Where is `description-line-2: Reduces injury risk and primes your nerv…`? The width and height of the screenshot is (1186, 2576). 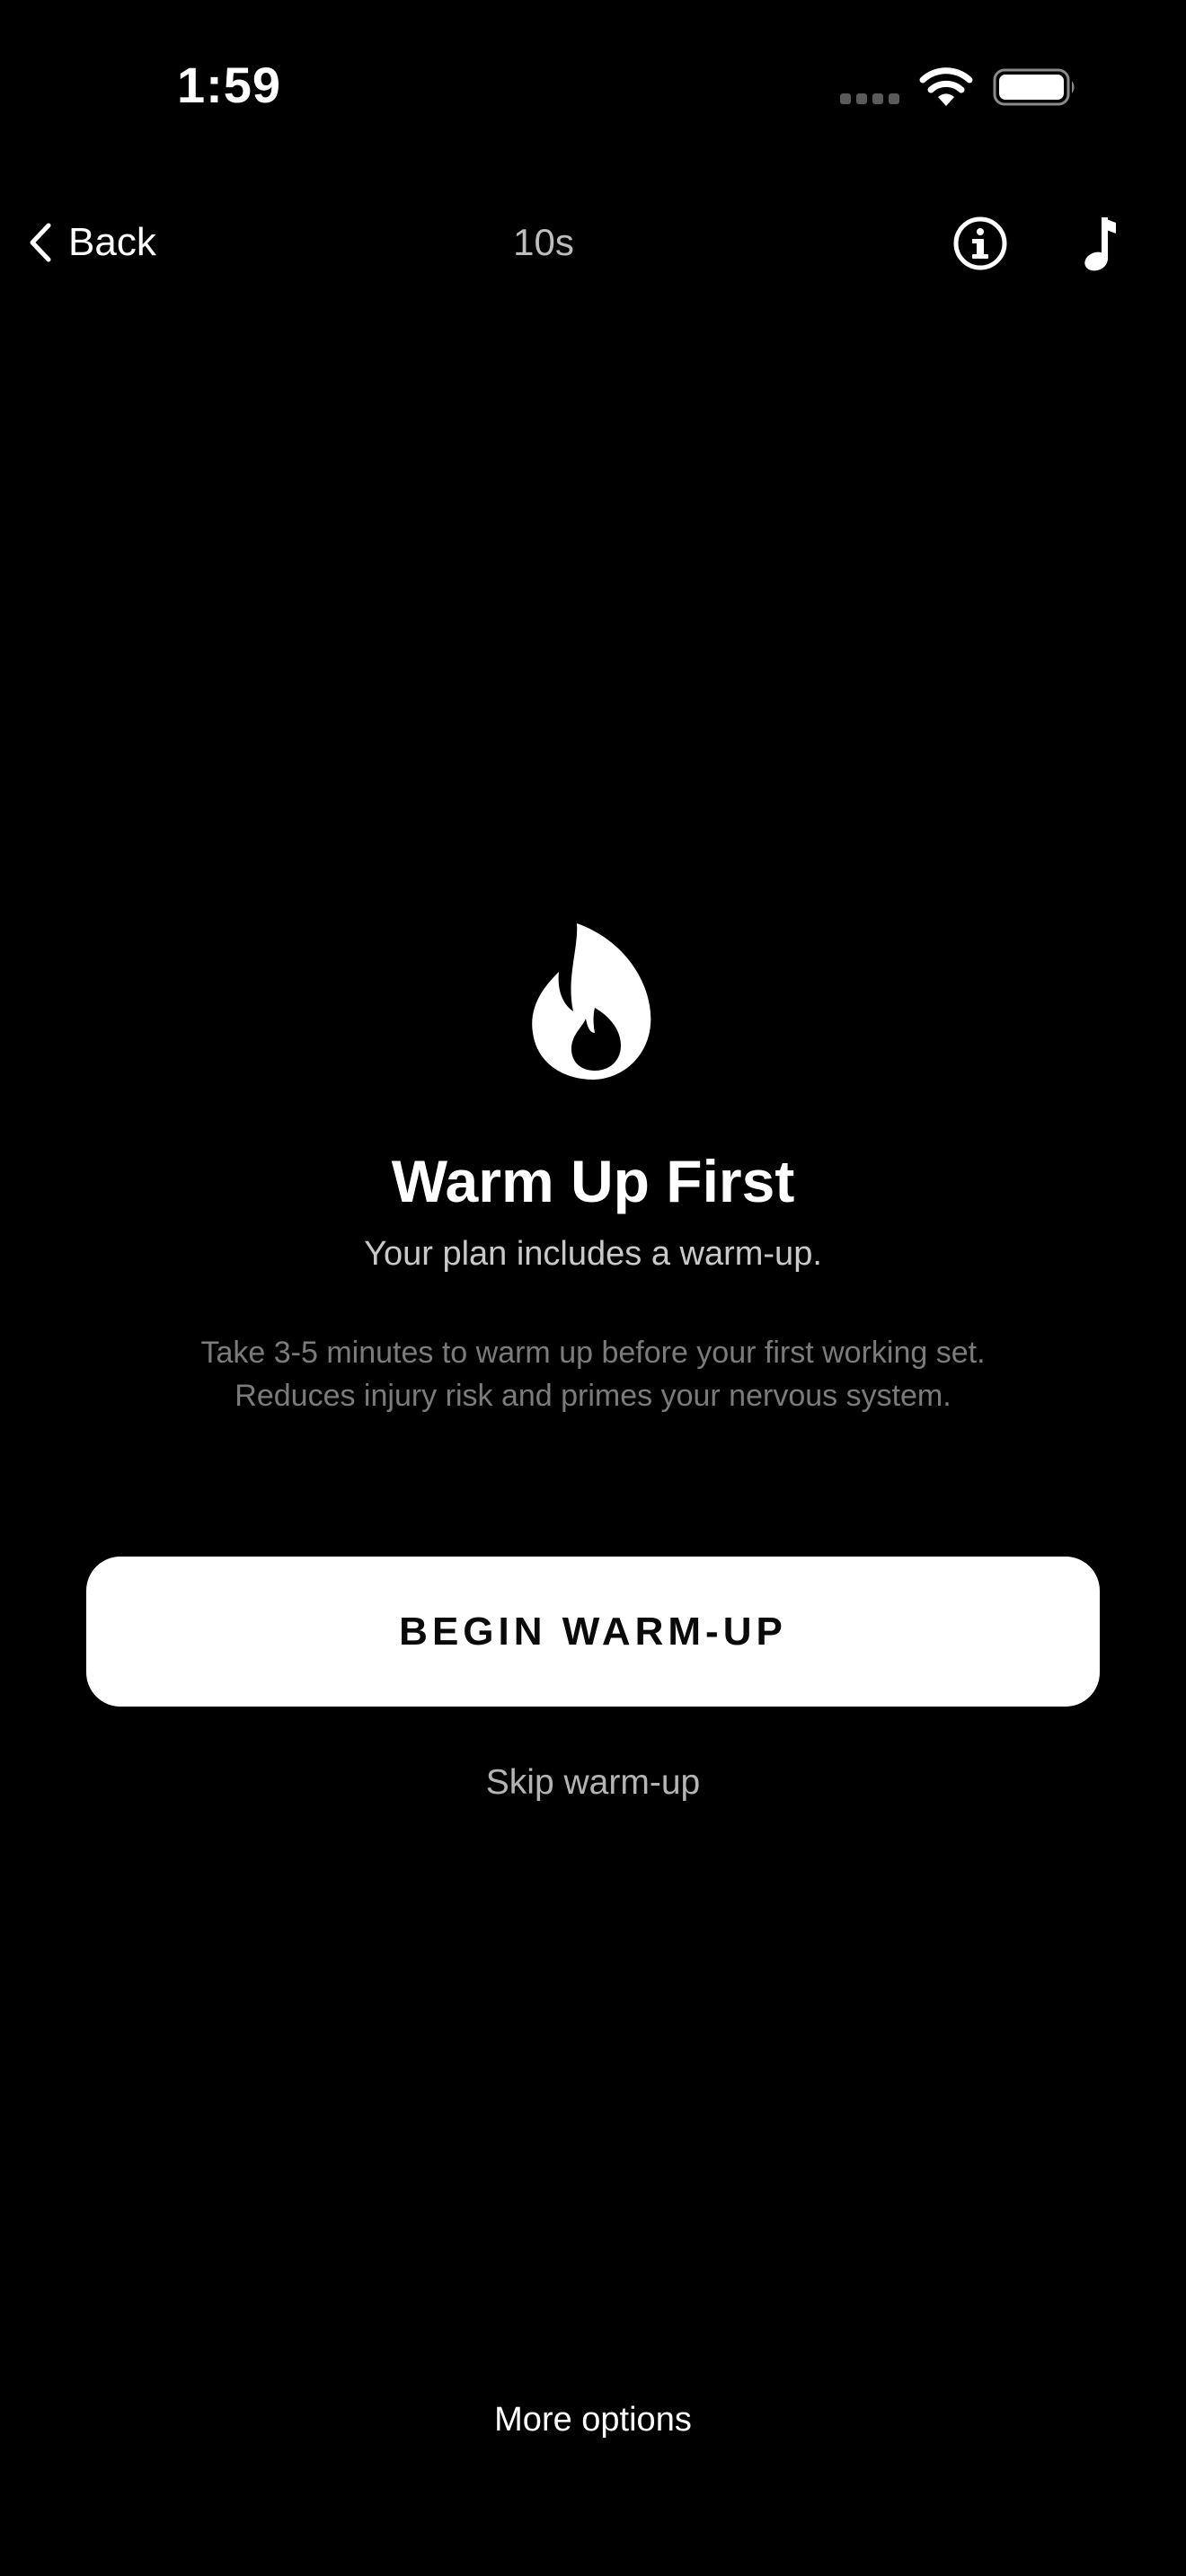 description-line-2: Reduces injury risk and primes your nerv… is located at coordinates (593, 1396).